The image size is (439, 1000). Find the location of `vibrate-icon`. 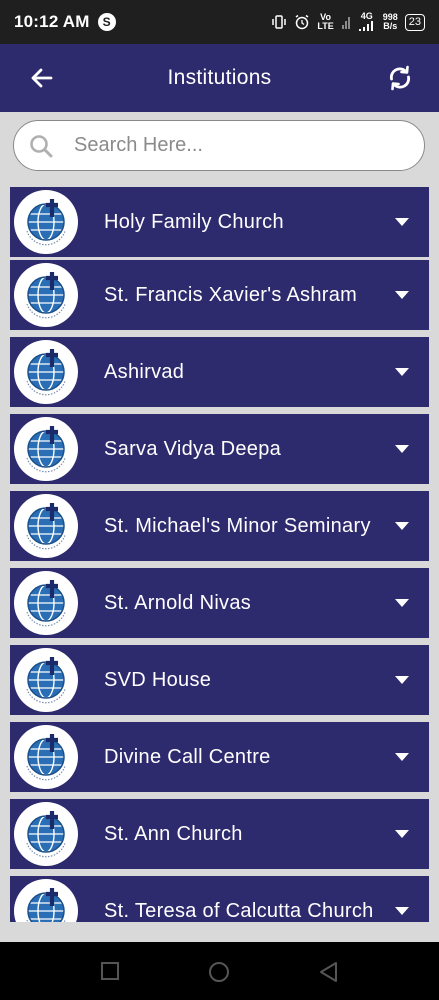

vibrate-icon is located at coordinates (279, 22).